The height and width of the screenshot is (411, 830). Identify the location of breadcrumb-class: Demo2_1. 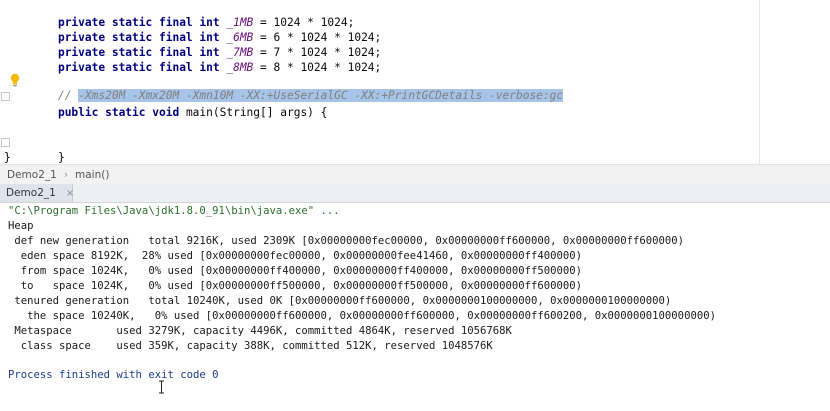
(28, 175).